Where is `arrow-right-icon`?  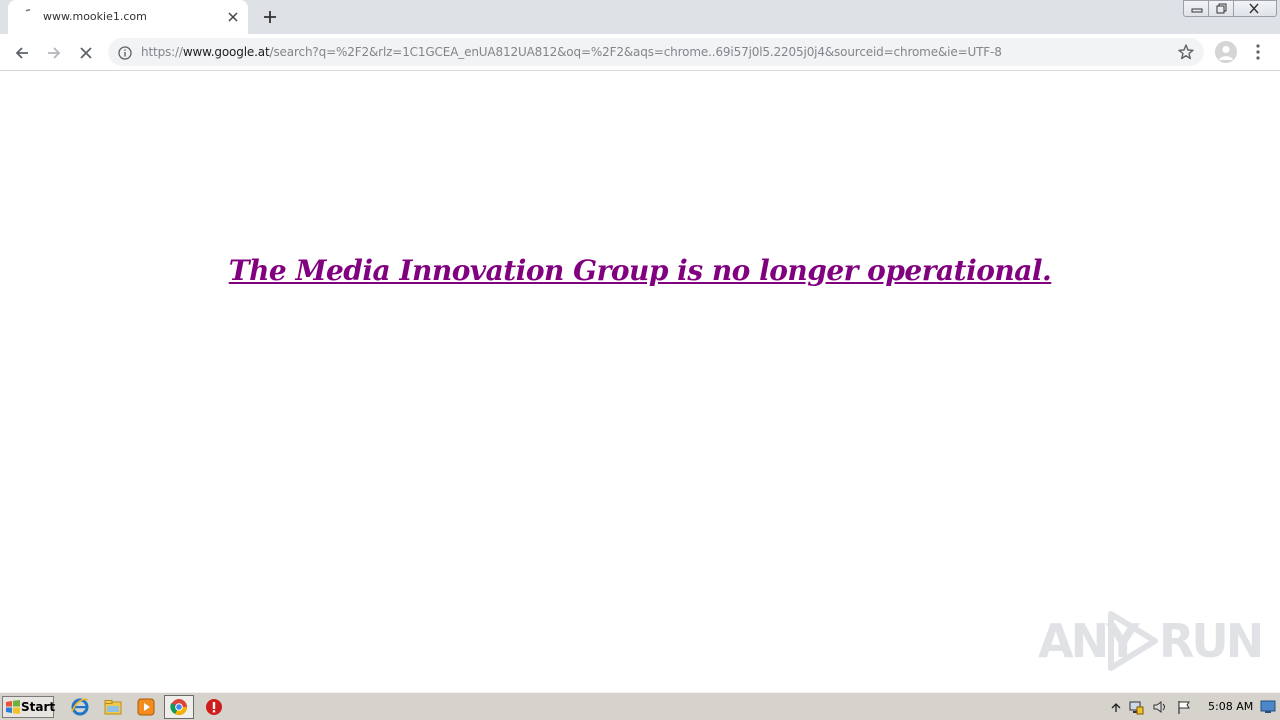
arrow-right-icon is located at coordinates (54, 53).